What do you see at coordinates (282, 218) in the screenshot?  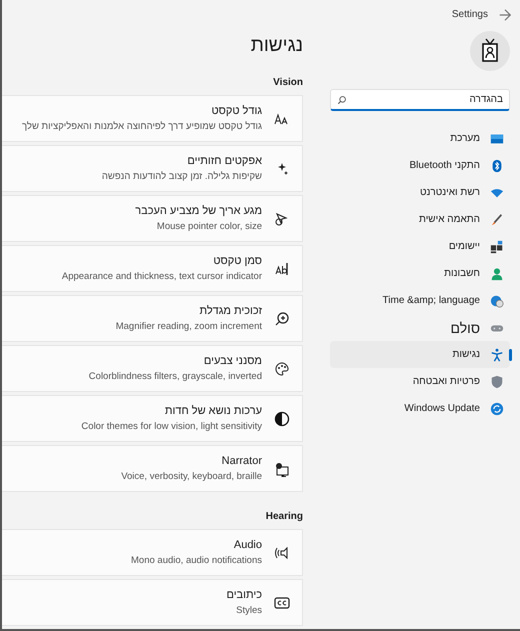 I see `pointer-icon` at bounding box center [282, 218].